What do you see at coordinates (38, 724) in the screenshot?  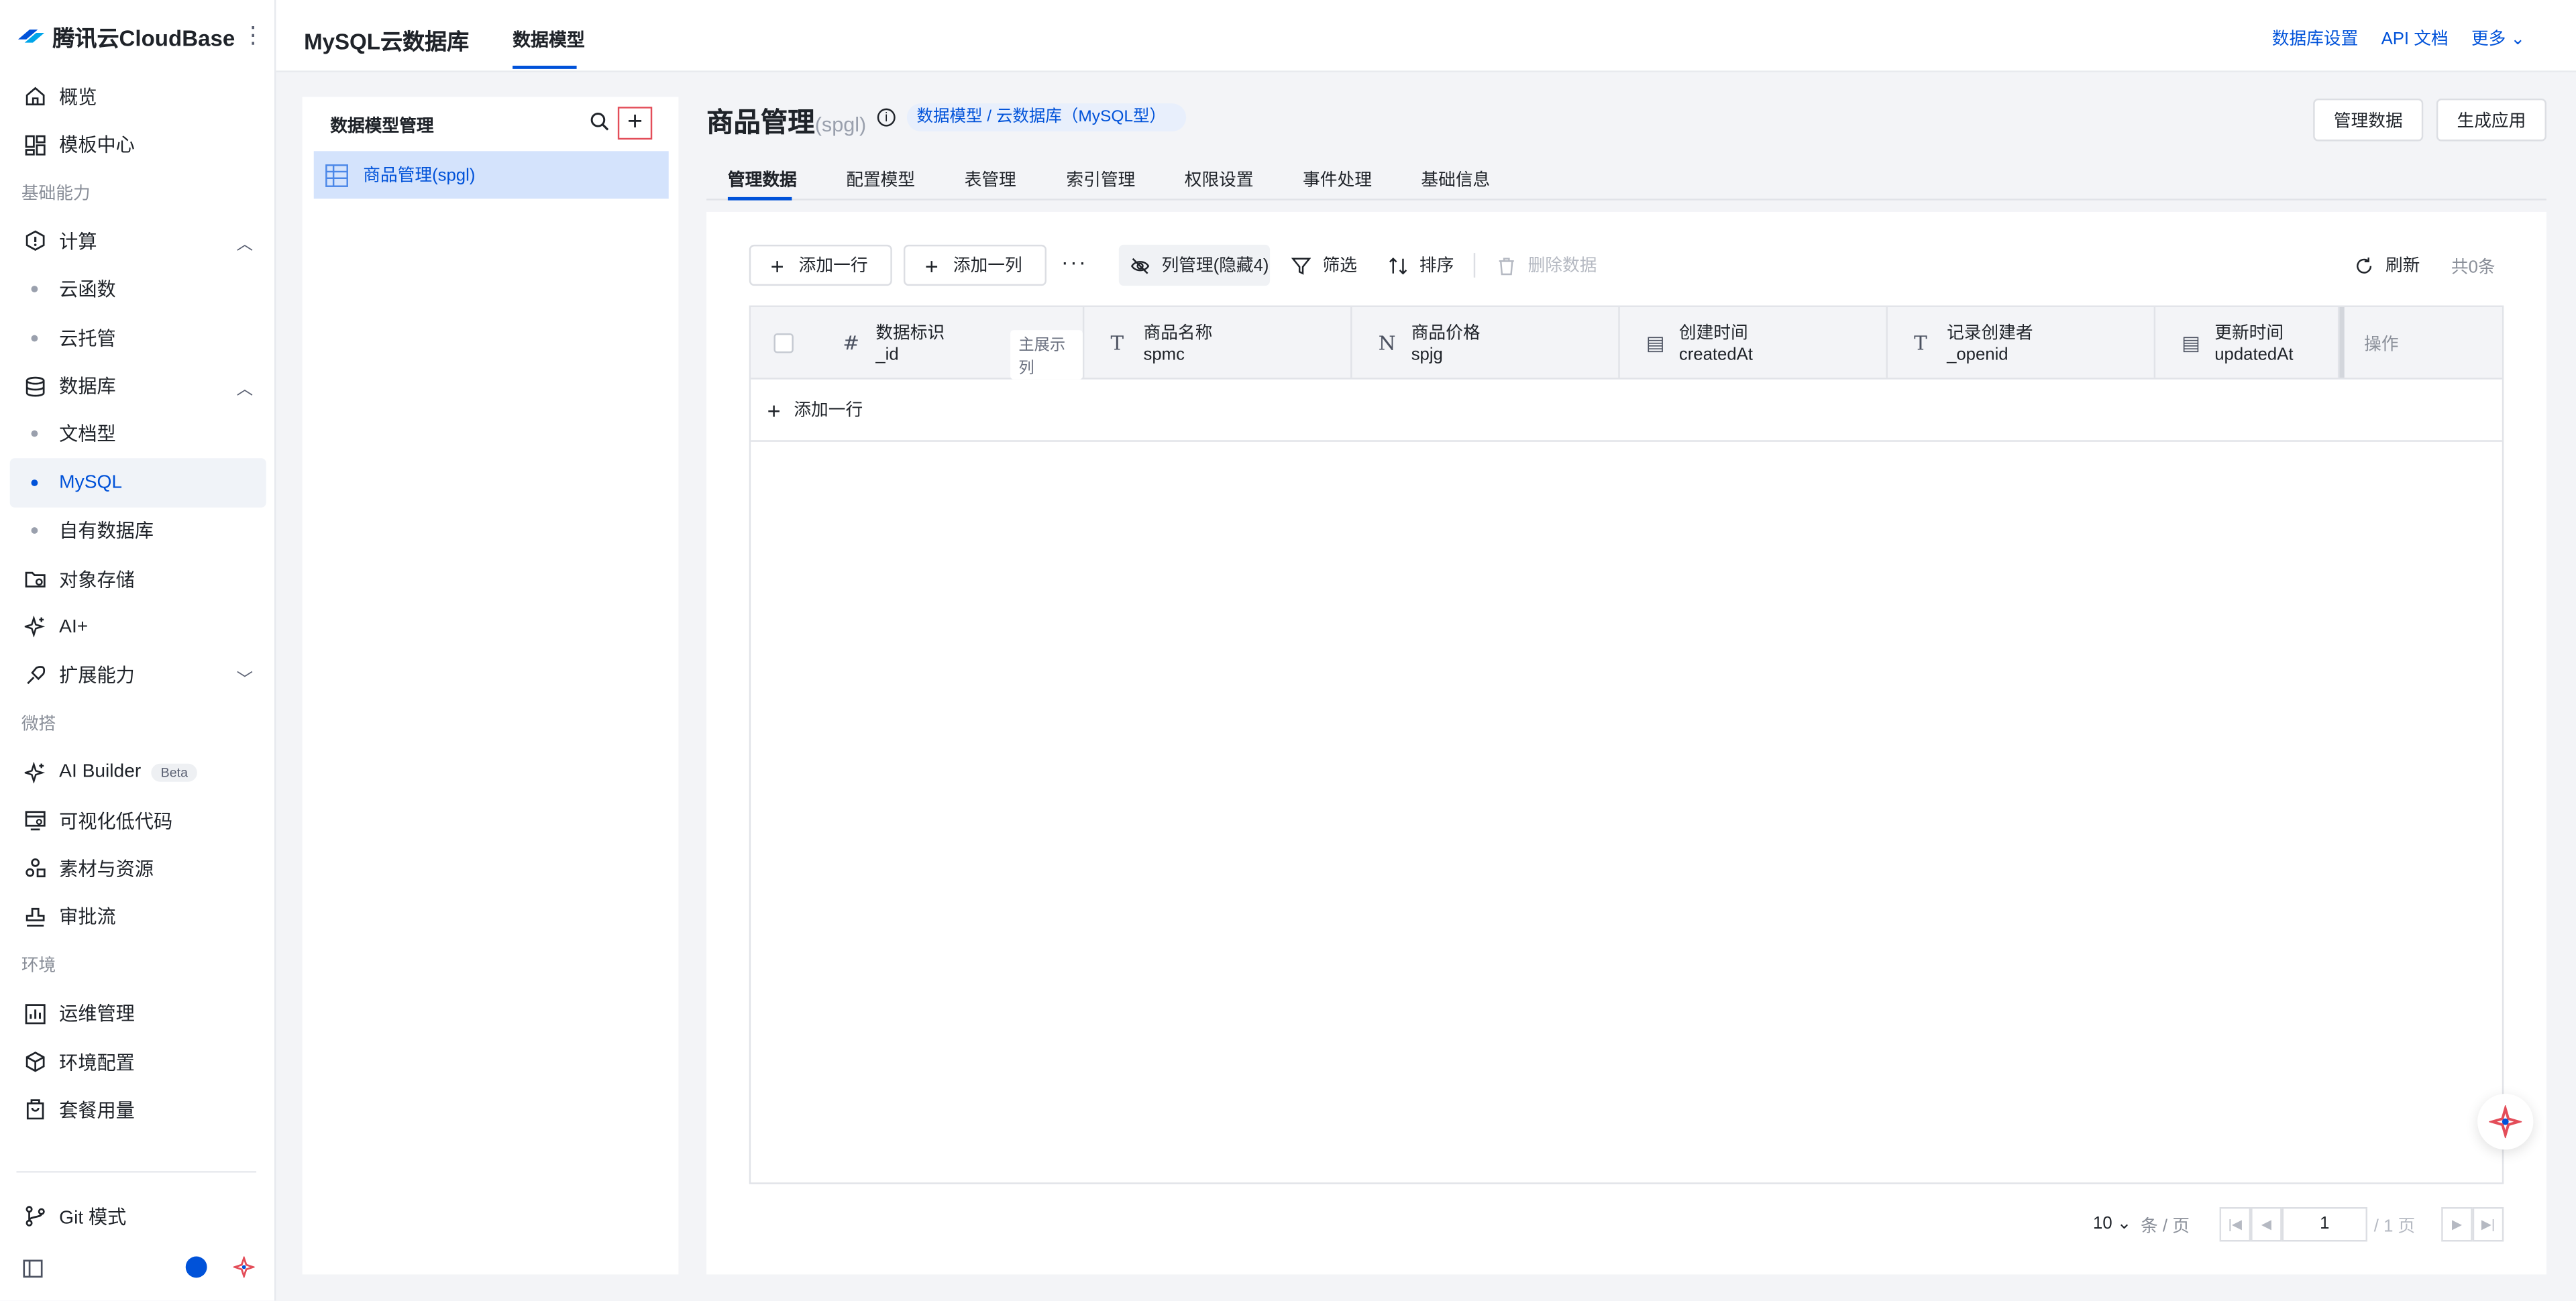 I see `sidebar-group-label: 微搭` at bounding box center [38, 724].